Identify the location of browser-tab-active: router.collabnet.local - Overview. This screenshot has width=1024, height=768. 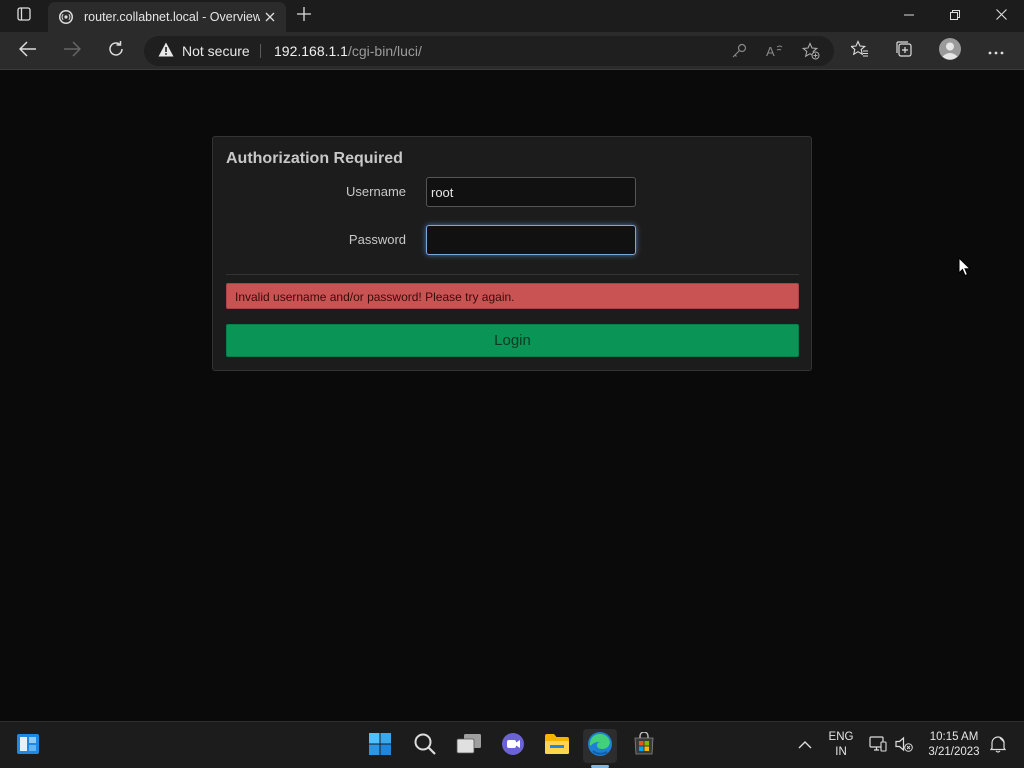
(167, 17).